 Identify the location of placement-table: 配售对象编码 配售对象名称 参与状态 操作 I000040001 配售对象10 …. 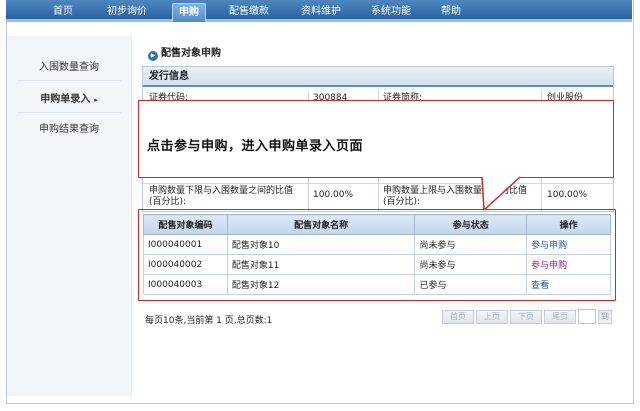
(377, 254).